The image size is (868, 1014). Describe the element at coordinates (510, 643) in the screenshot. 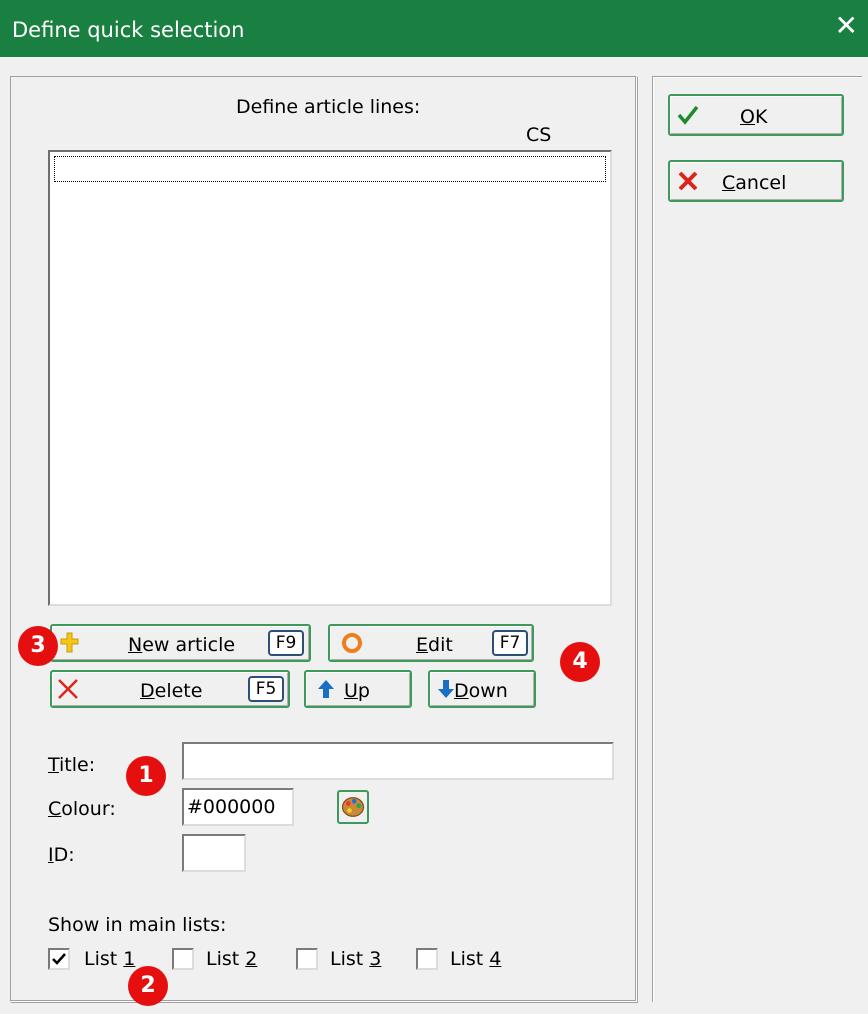

I see `edit-shortcut: F7` at that location.